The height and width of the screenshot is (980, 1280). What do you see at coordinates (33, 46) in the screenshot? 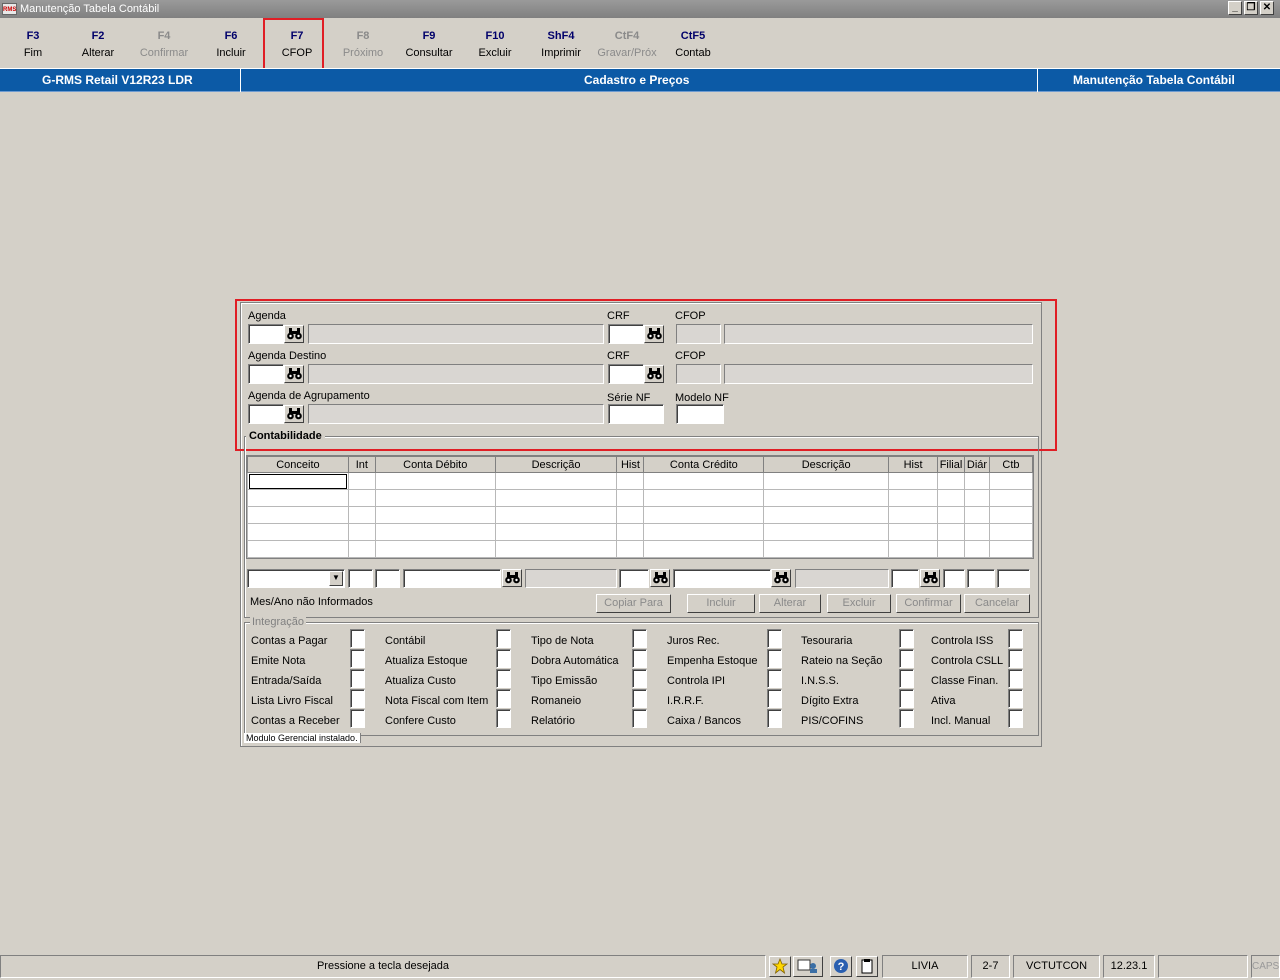
I see `fkey-f3-button: F3 Fim` at bounding box center [33, 46].